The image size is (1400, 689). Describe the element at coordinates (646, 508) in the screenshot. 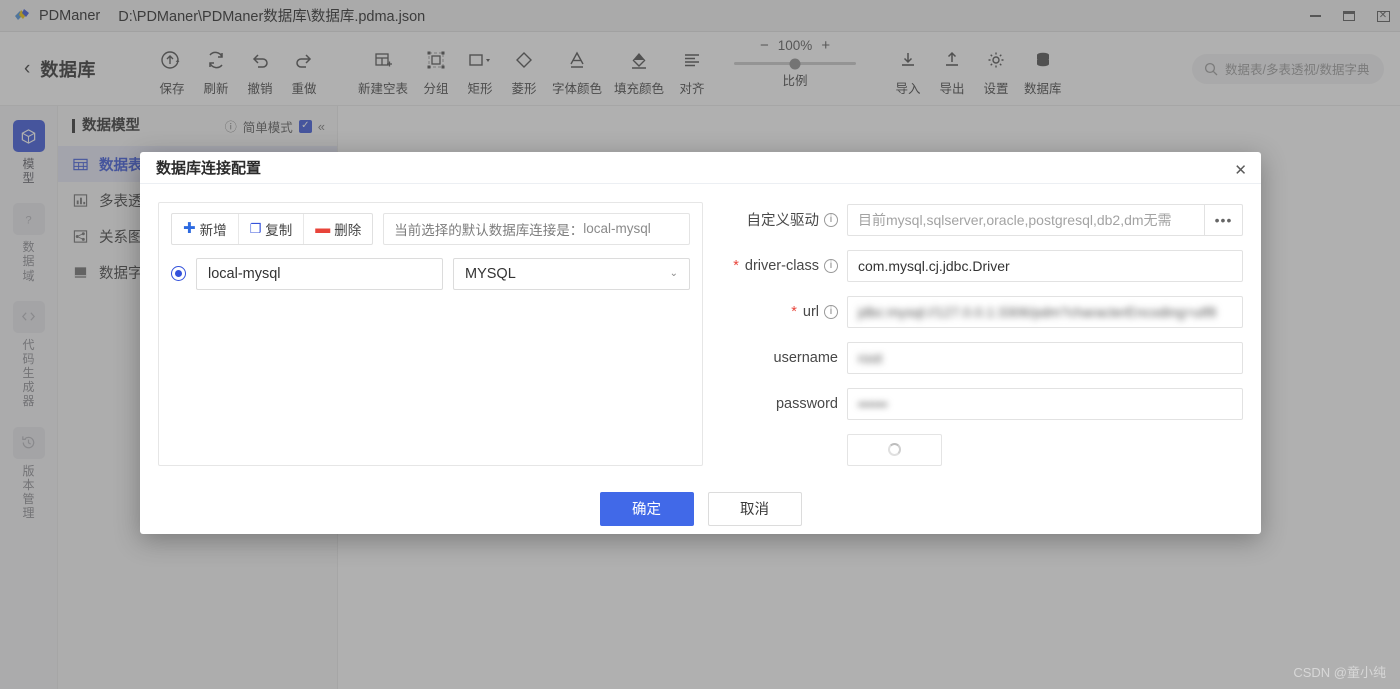

I see `confirm-button: 确定` at that location.